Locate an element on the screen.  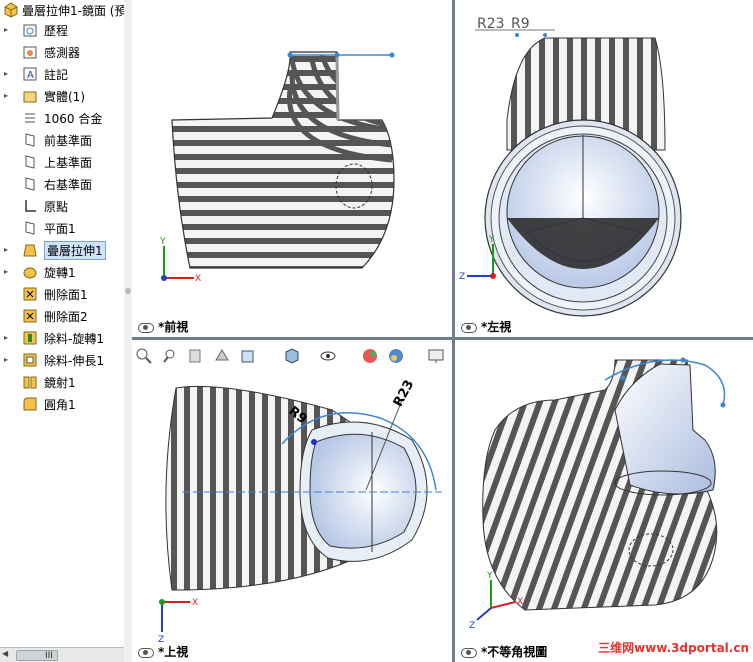
hide-show-icon is located at coordinates (328, 356).